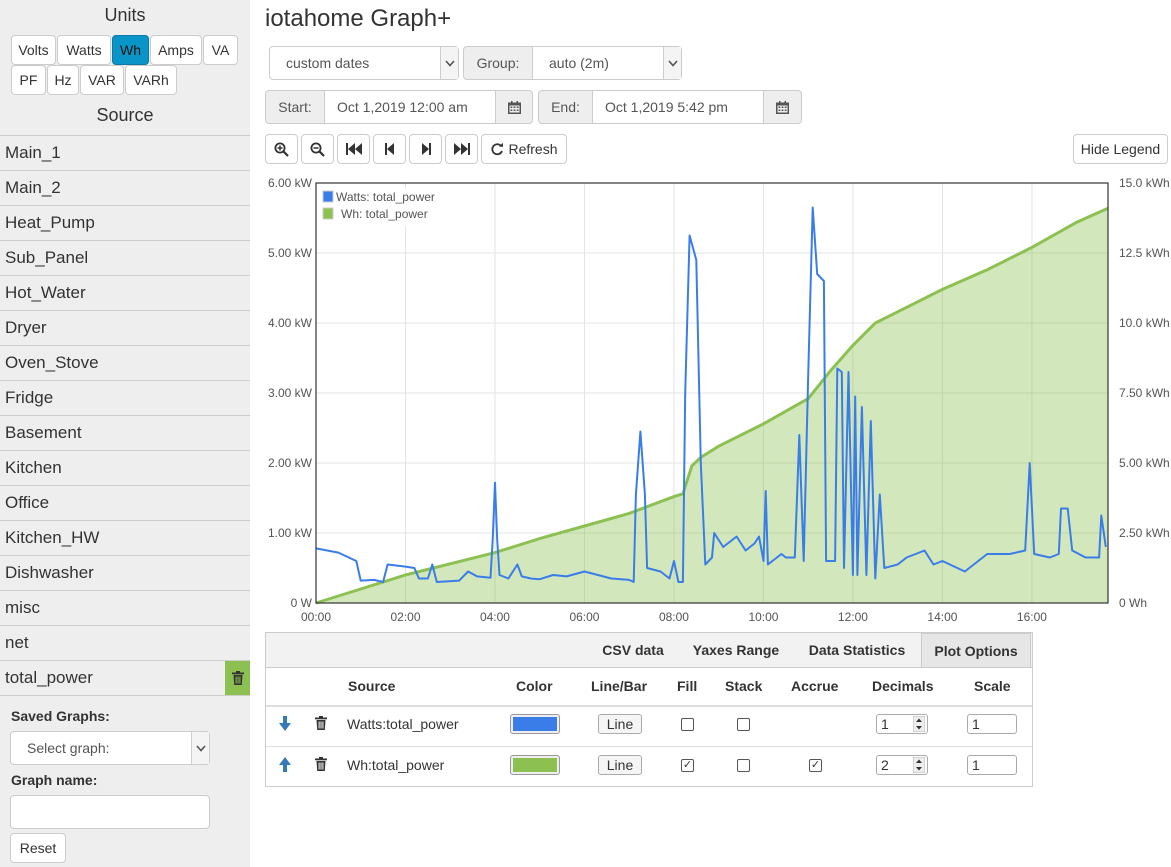 This screenshot has width=1171, height=867. Describe the element at coordinates (38, 848) in the screenshot. I see `reset-button: Reset` at that location.